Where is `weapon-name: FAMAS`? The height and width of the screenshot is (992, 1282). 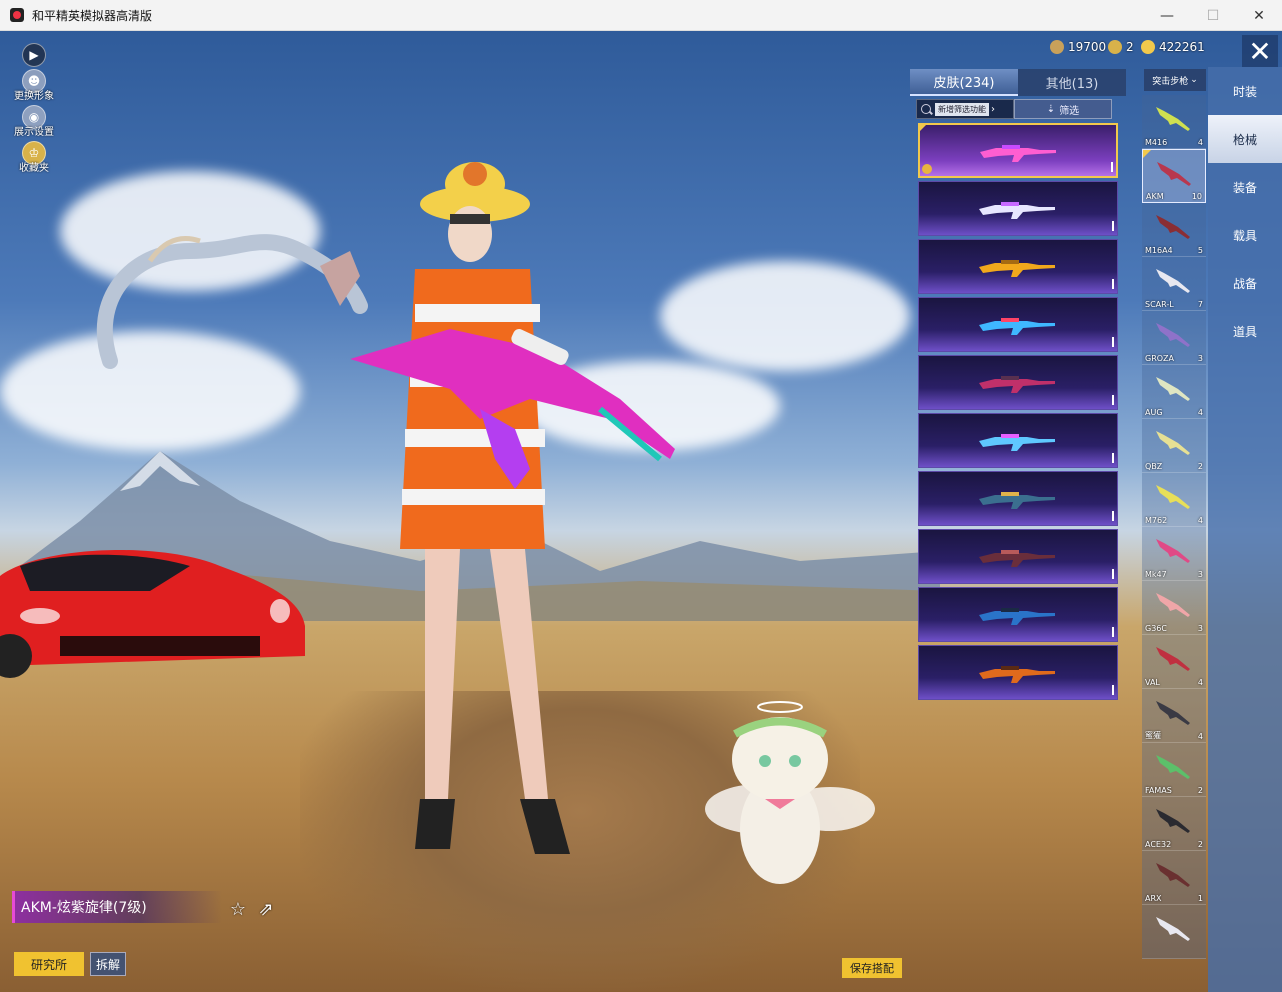 weapon-name: FAMAS is located at coordinates (1158, 790).